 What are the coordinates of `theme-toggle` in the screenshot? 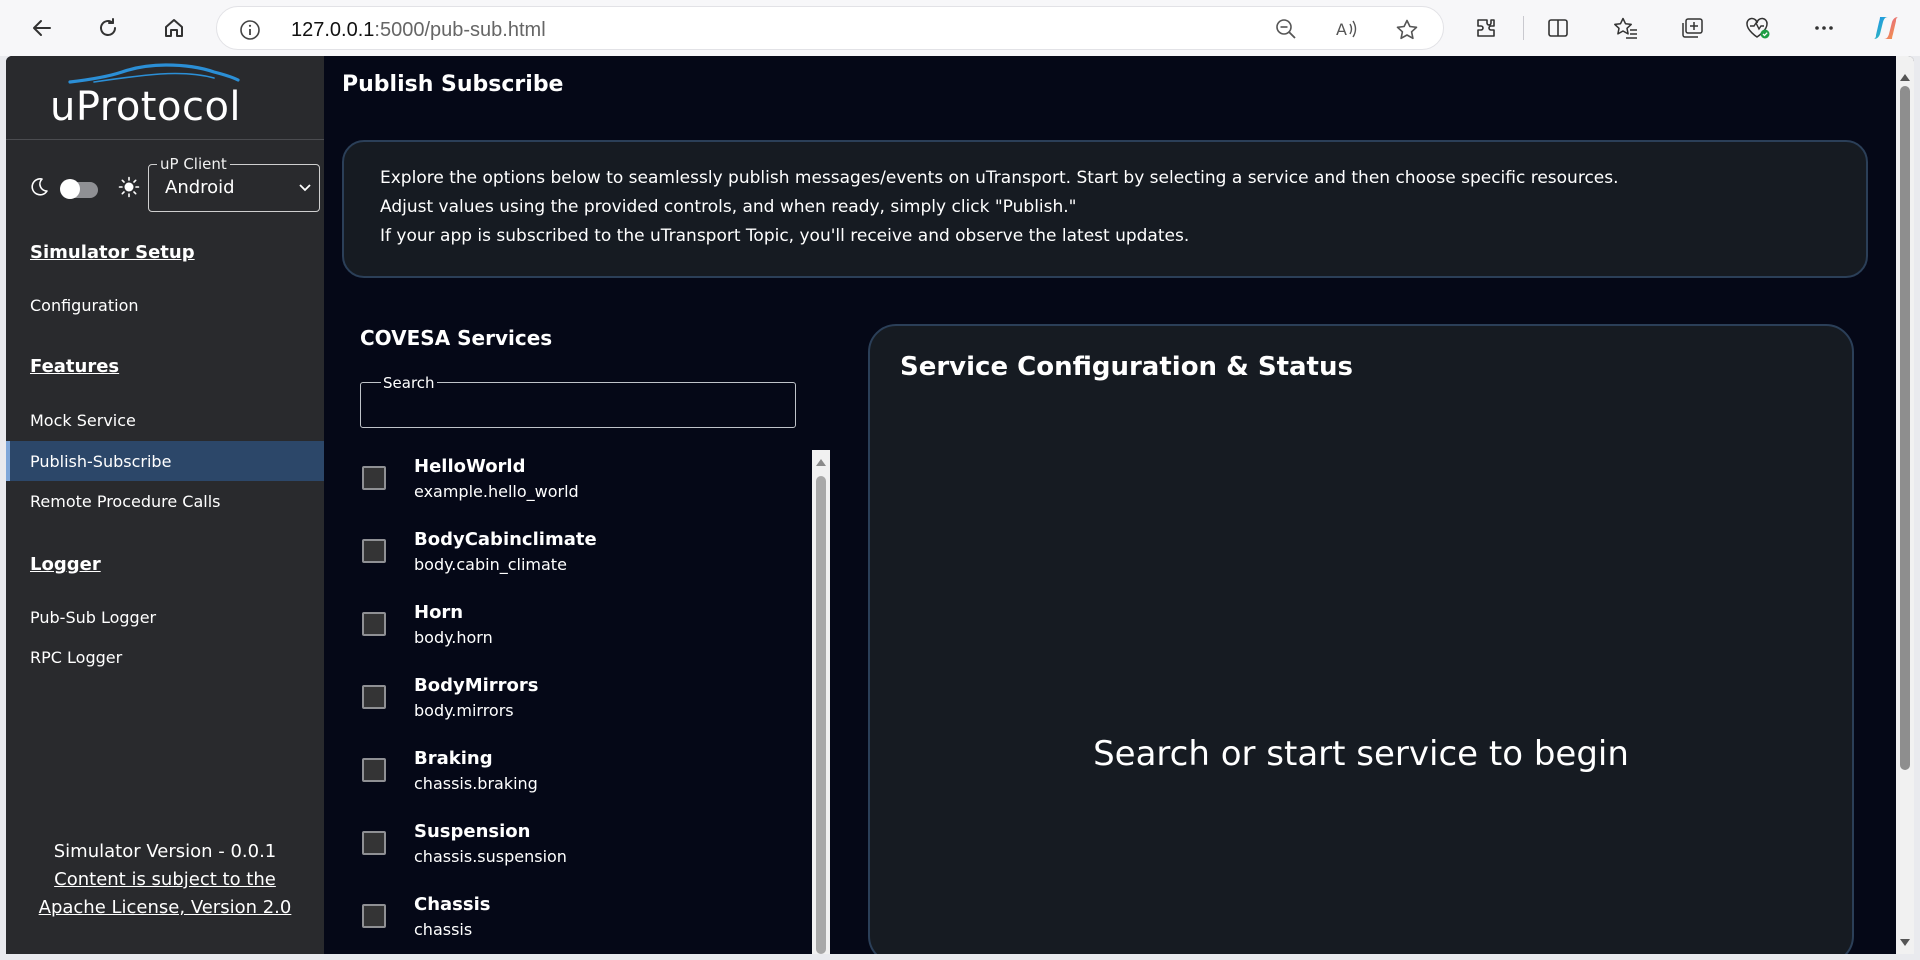 It's located at (79, 189).